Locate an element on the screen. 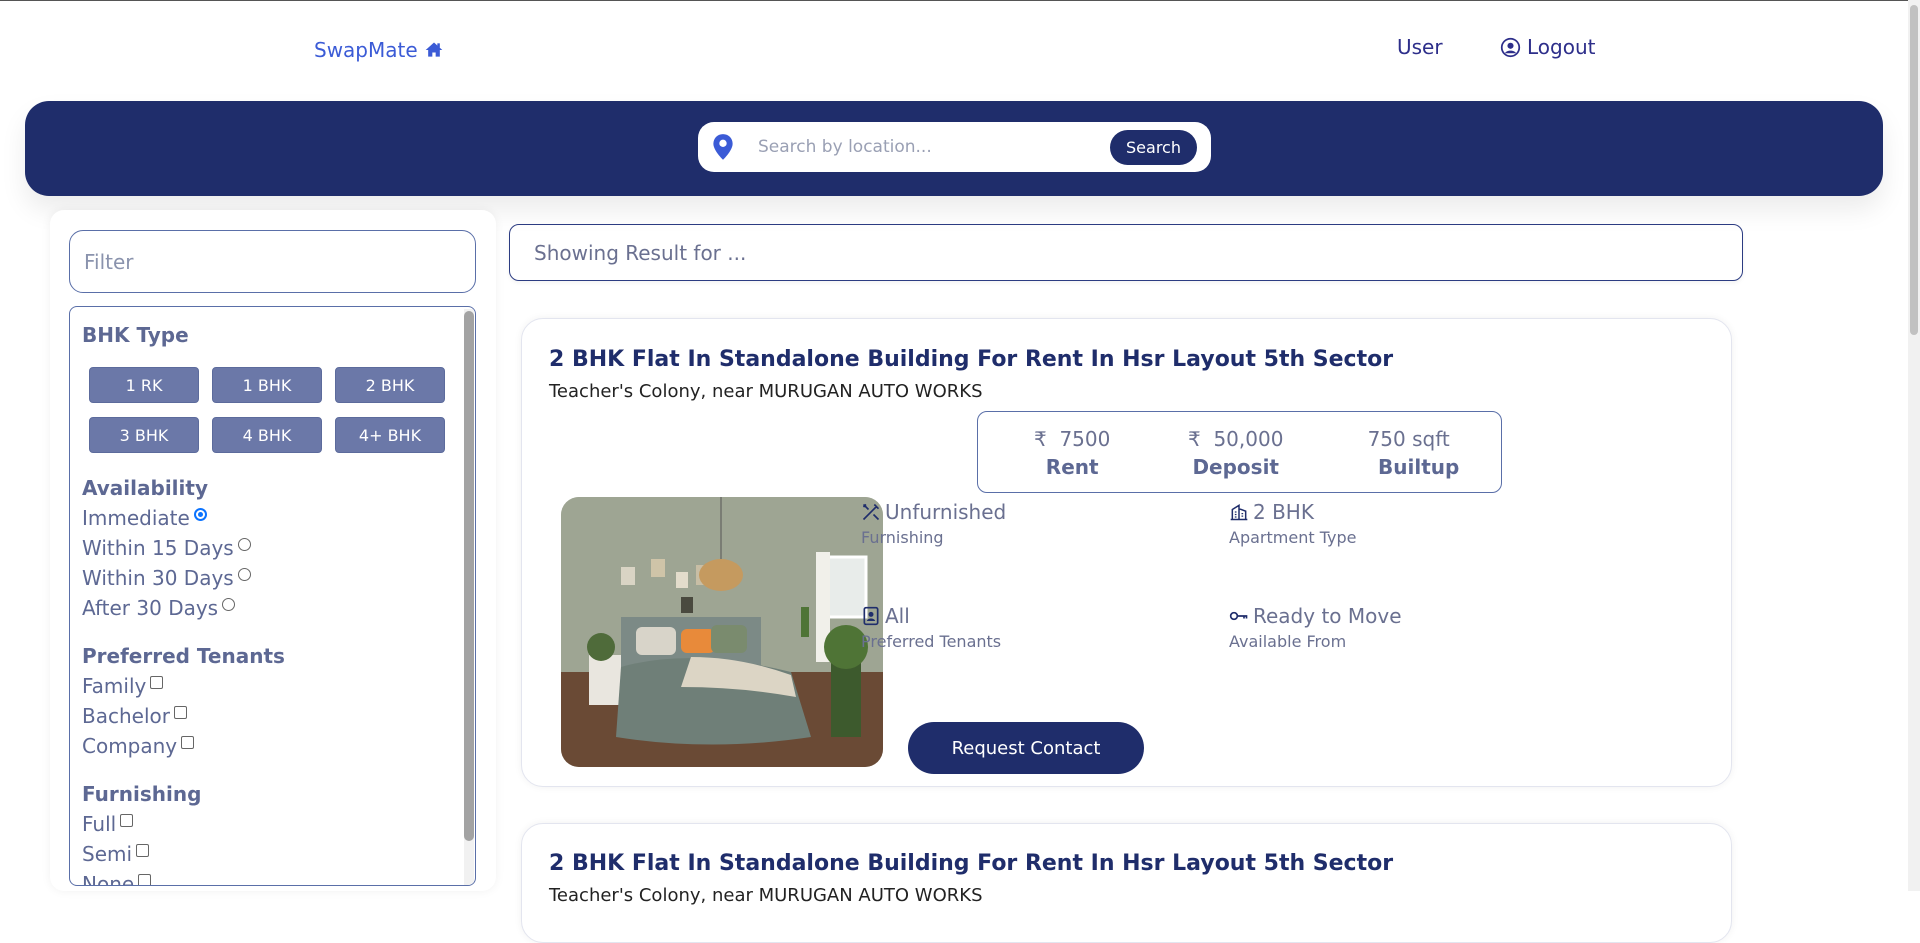 The image size is (1920, 943). deposit-stat: ₹ 50,000 Deposit is located at coordinates (1235, 453).